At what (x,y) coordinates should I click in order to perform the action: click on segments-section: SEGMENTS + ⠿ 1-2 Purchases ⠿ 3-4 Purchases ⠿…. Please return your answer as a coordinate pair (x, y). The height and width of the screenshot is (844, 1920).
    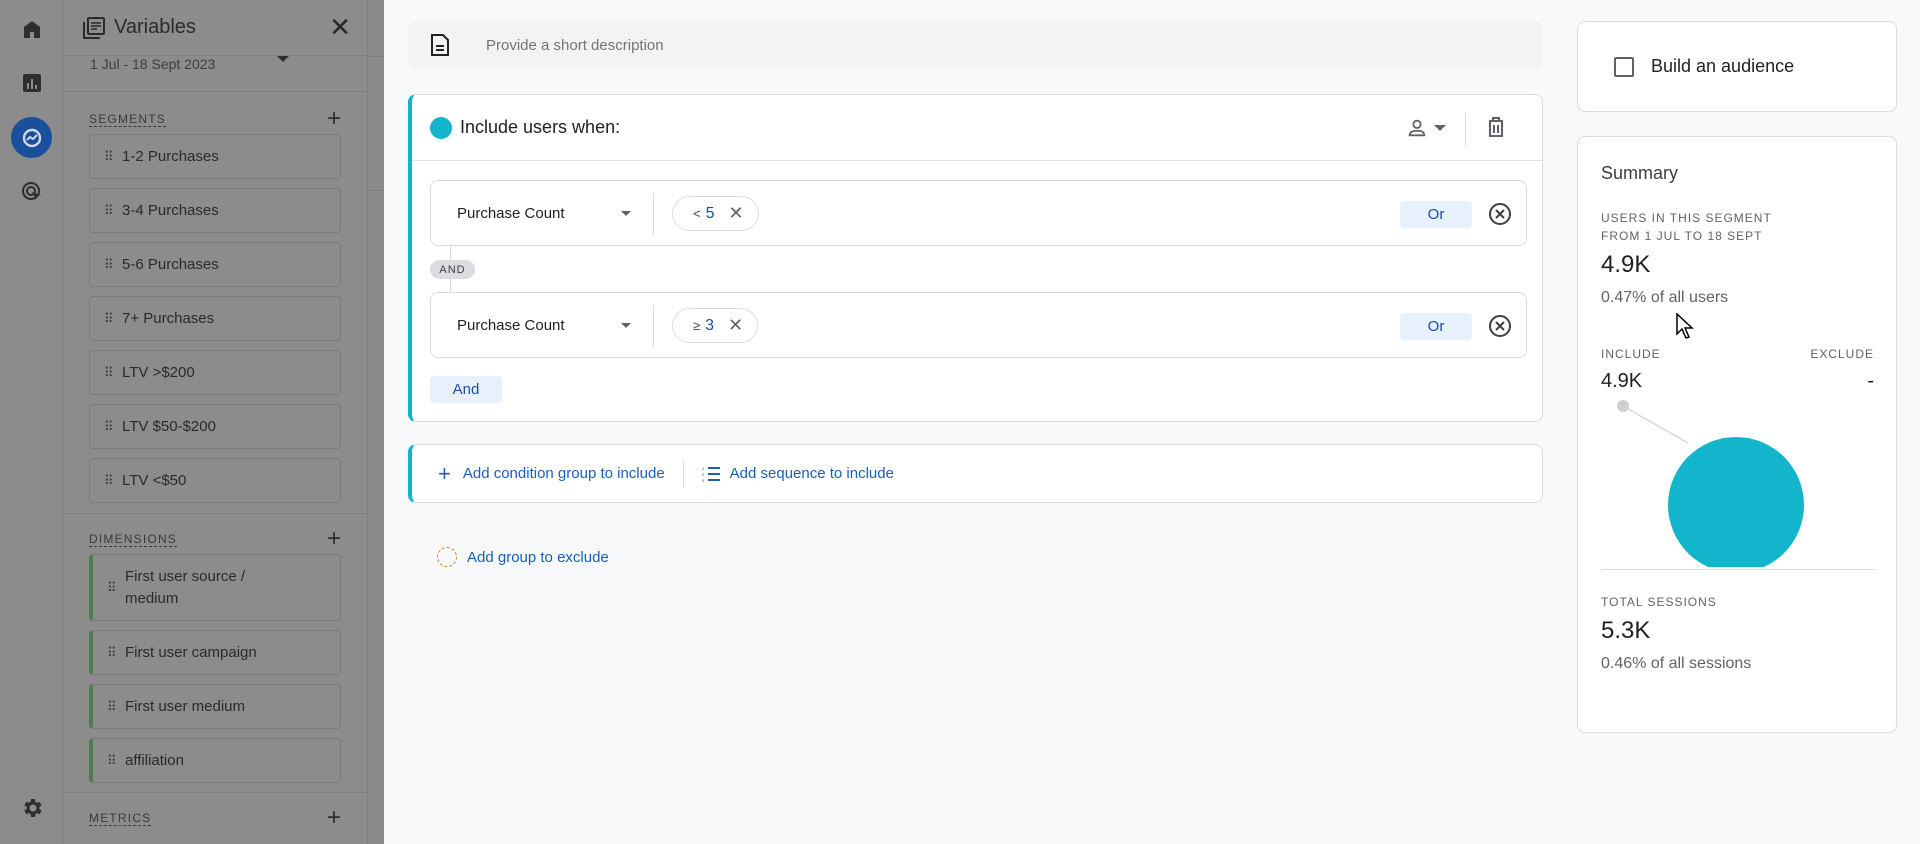
    Looking at the image, I should click on (215, 297).